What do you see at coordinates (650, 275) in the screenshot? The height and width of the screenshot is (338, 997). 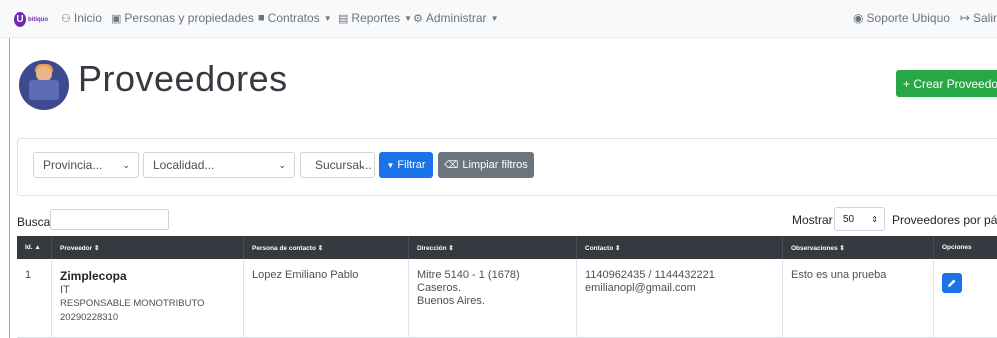 I see `contact-phones: 1140962435 / 1144432221` at bounding box center [650, 275].